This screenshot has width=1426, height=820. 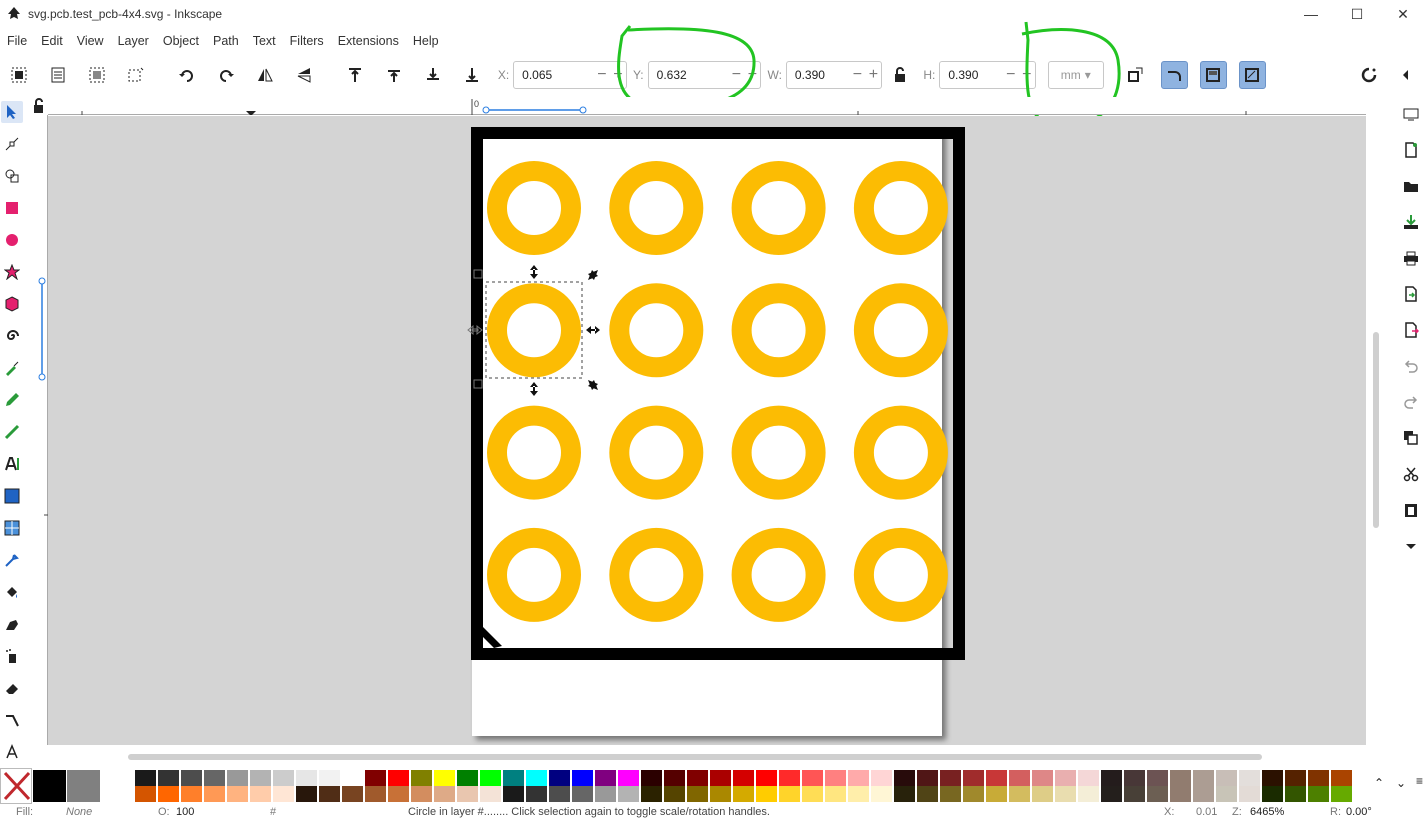 What do you see at coordinates (1411, 438) in the screenshot?
I see `copy-button` at bounding box center [1411, 438].